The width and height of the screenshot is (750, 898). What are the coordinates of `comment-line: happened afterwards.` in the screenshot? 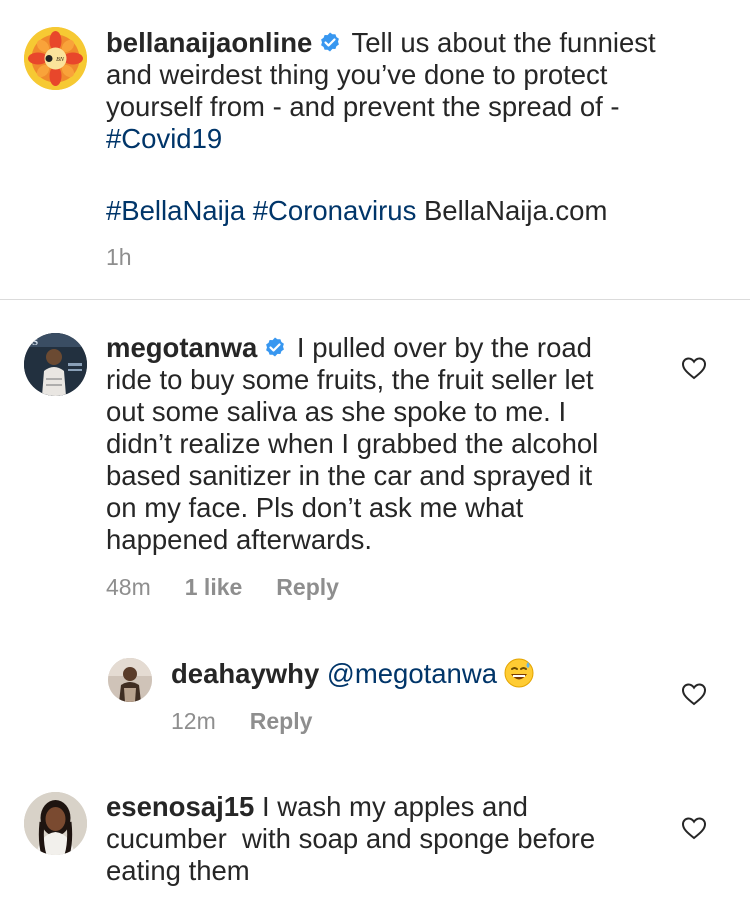 It's located at (239, 539).